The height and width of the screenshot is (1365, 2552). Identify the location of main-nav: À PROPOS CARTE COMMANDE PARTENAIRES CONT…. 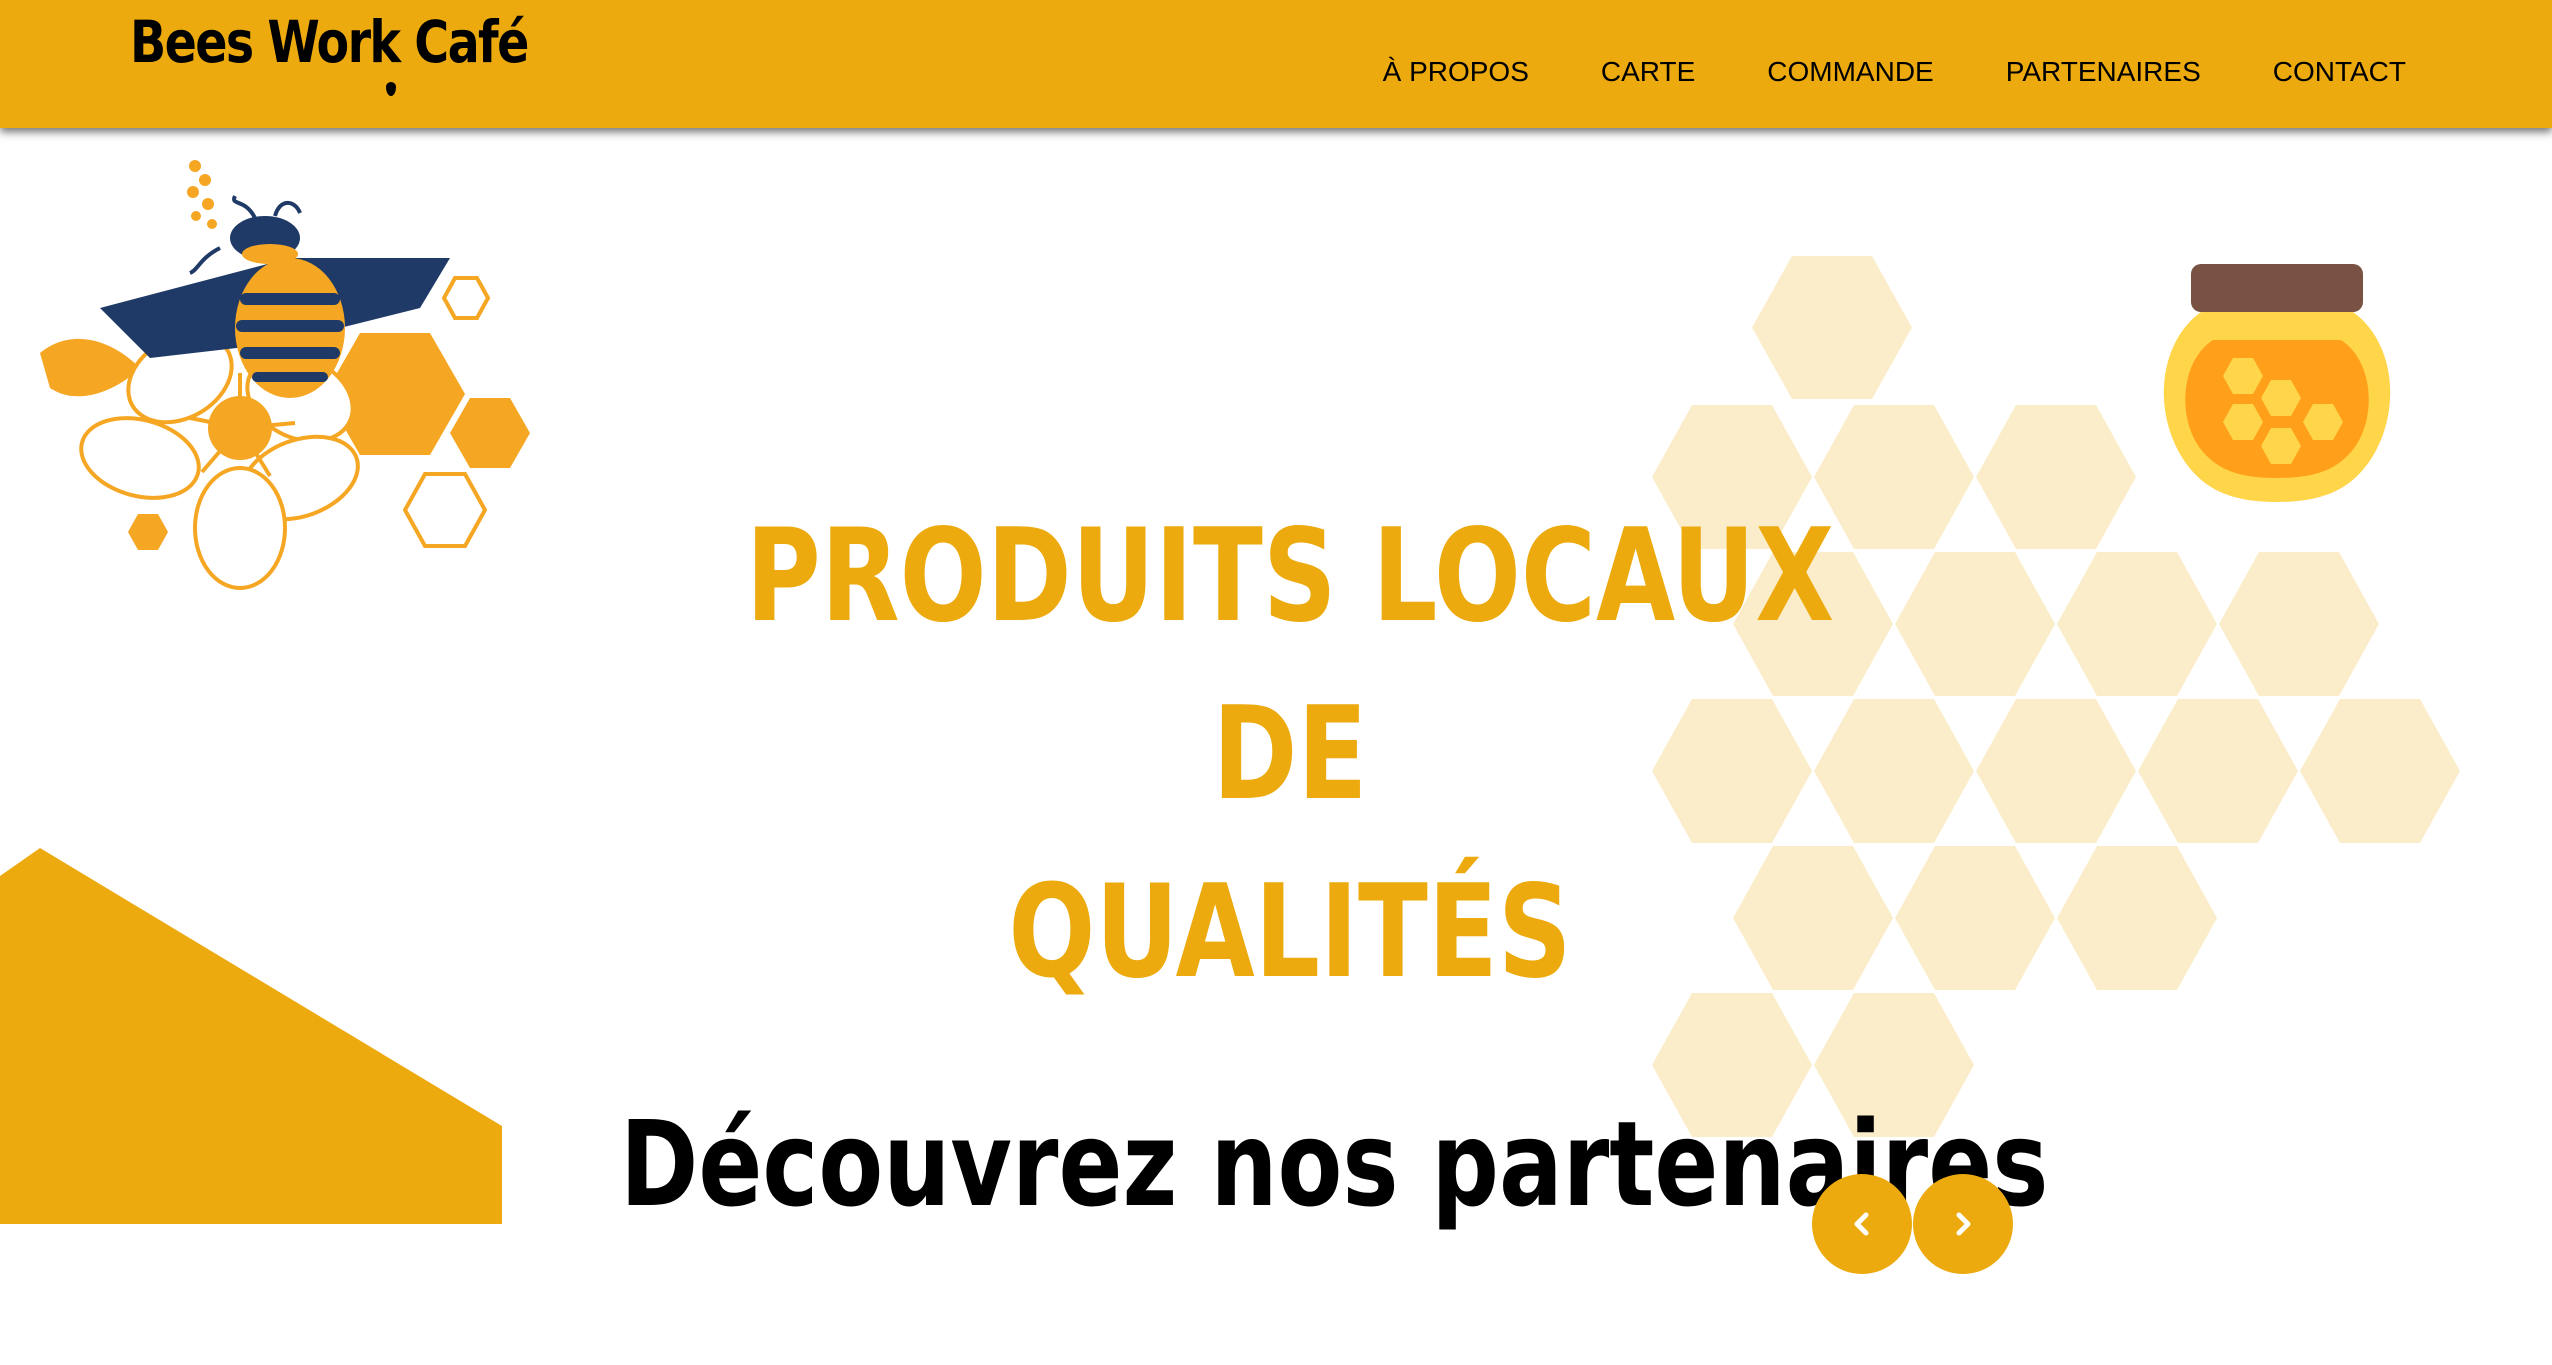
(1894, 72).